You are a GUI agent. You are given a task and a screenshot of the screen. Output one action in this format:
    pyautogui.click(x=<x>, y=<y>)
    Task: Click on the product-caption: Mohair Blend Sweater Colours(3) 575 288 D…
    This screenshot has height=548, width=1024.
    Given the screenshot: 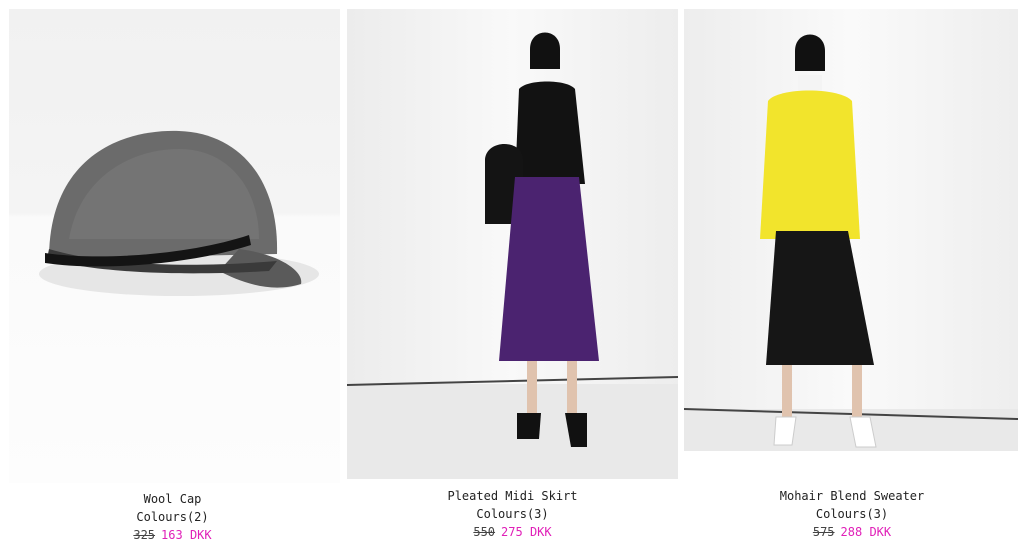 What is the action you would take?
    pyautogui.click(x=852, y=514)
    